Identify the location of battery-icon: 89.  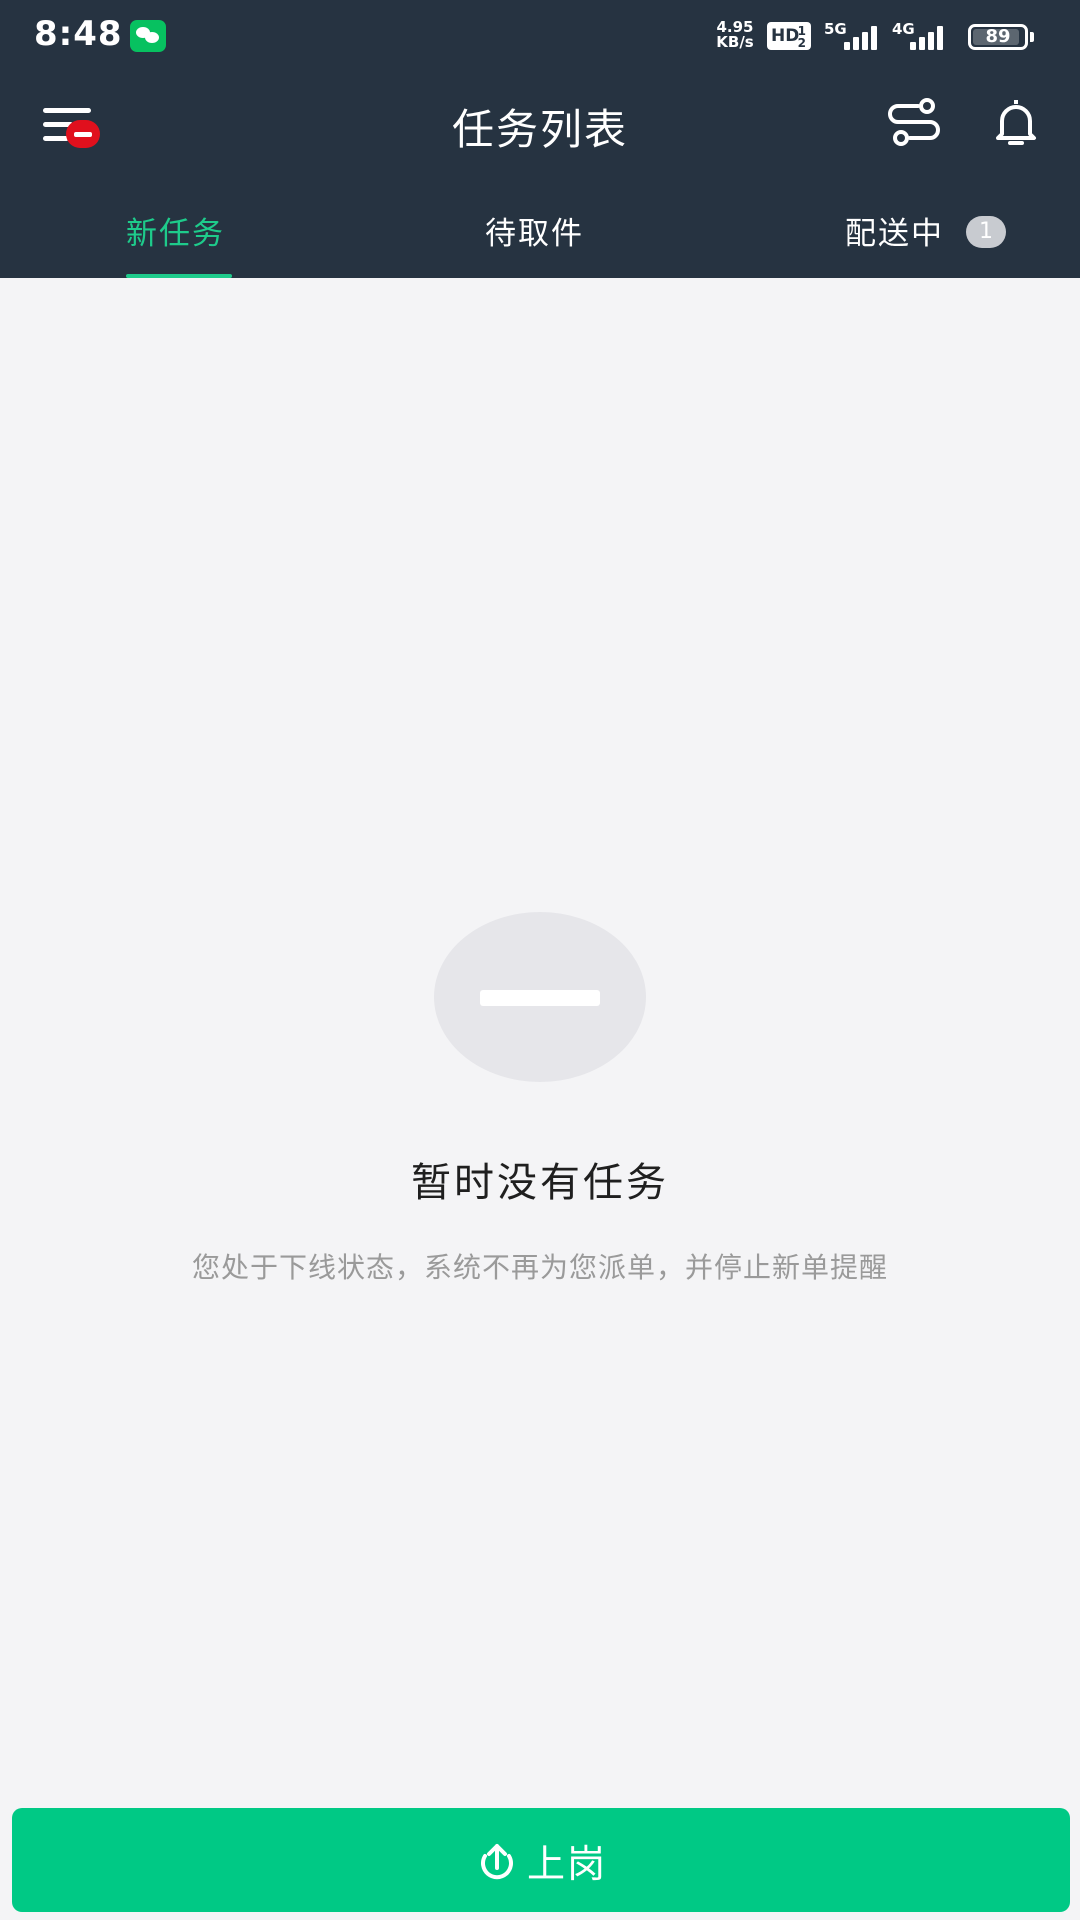
(1001, 37).